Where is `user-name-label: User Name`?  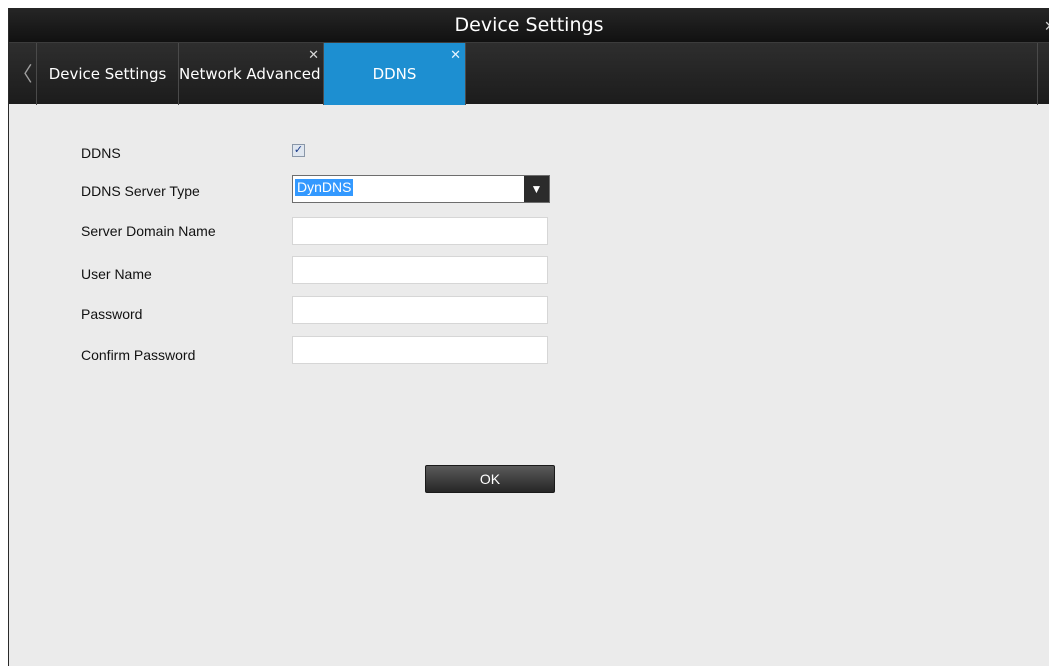 user-name-label: User Name is located at coordinates (116, 274).